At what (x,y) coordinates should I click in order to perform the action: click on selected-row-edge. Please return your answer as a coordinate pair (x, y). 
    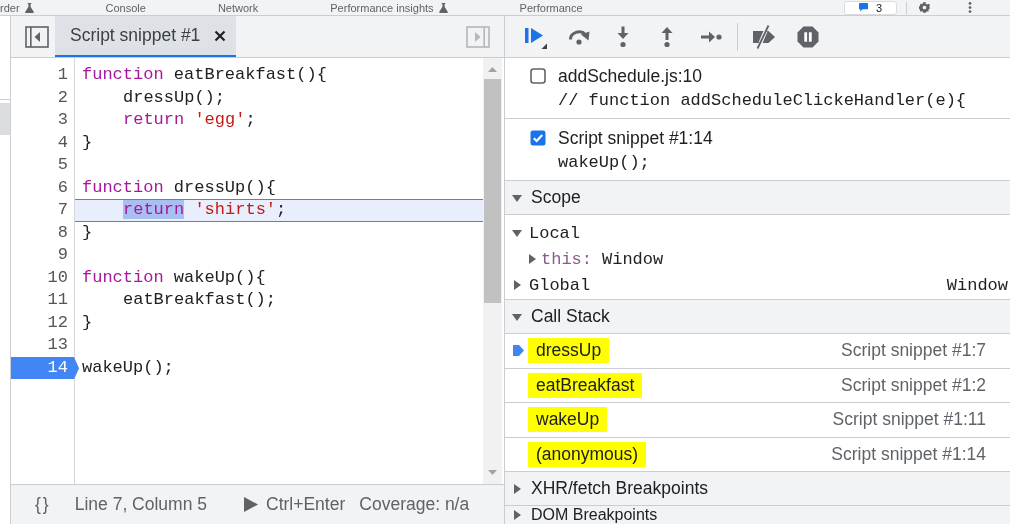
    Looking at the image, I should click on (5, 119).